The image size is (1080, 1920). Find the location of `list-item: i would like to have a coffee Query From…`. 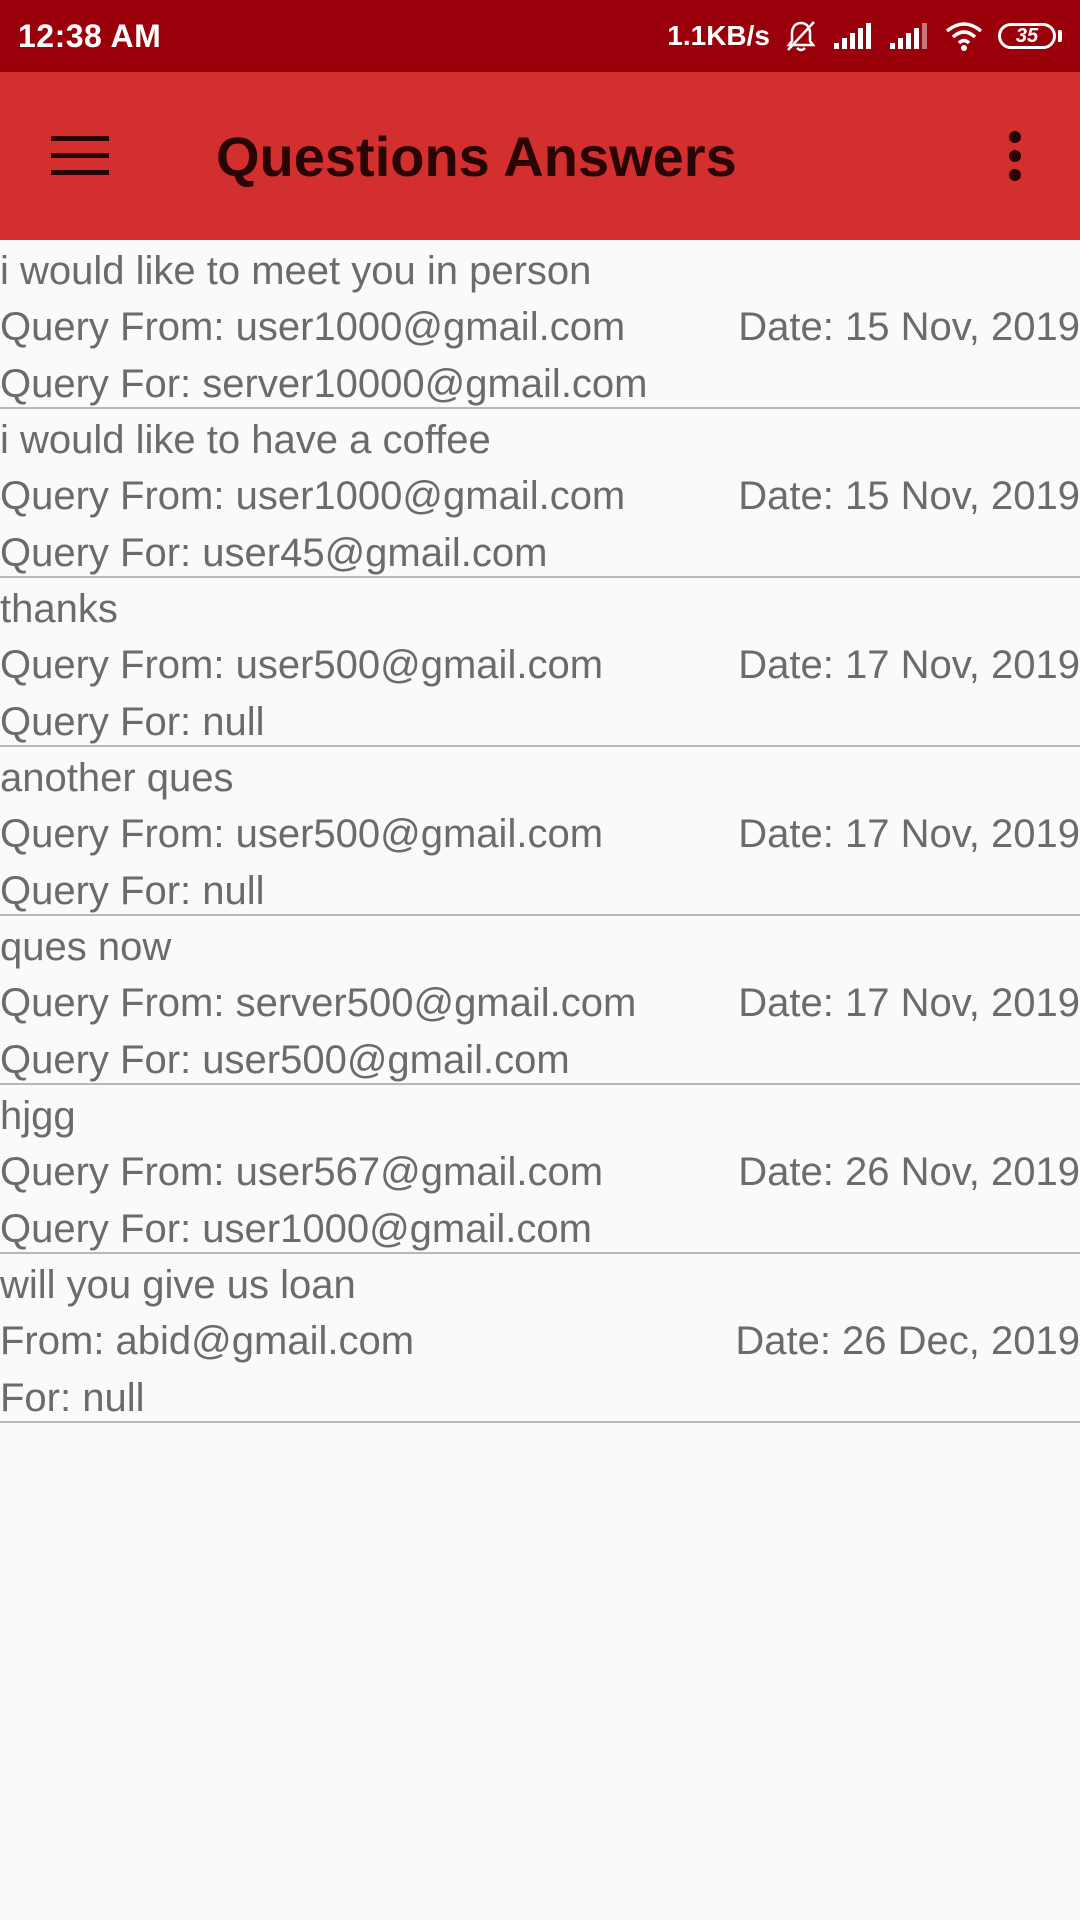

list-item: i would like to have a coffee Query From… is located at coordinates (540, 493).